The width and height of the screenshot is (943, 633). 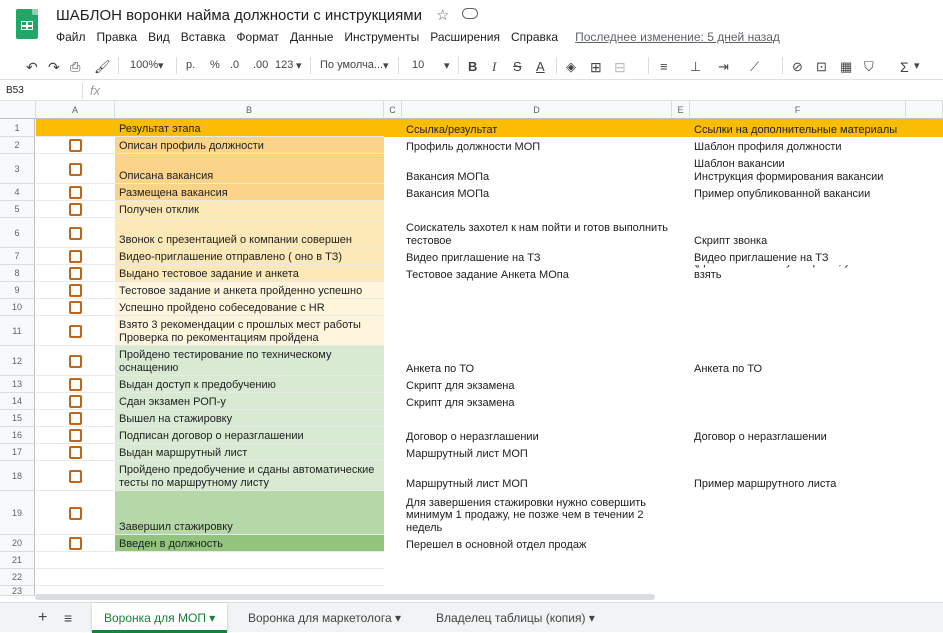 I want to click on functions-icon: Σ, so click(x=904, y=67).